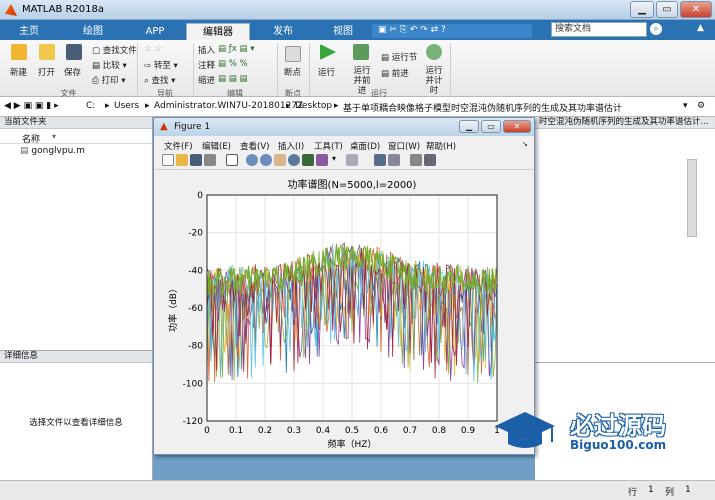 The width and height of the screenshot is (715, 500). Describe the element at coordinates (365, 146) in the screenshot. I see `menu-desktop: 桌面(D)` at that location.